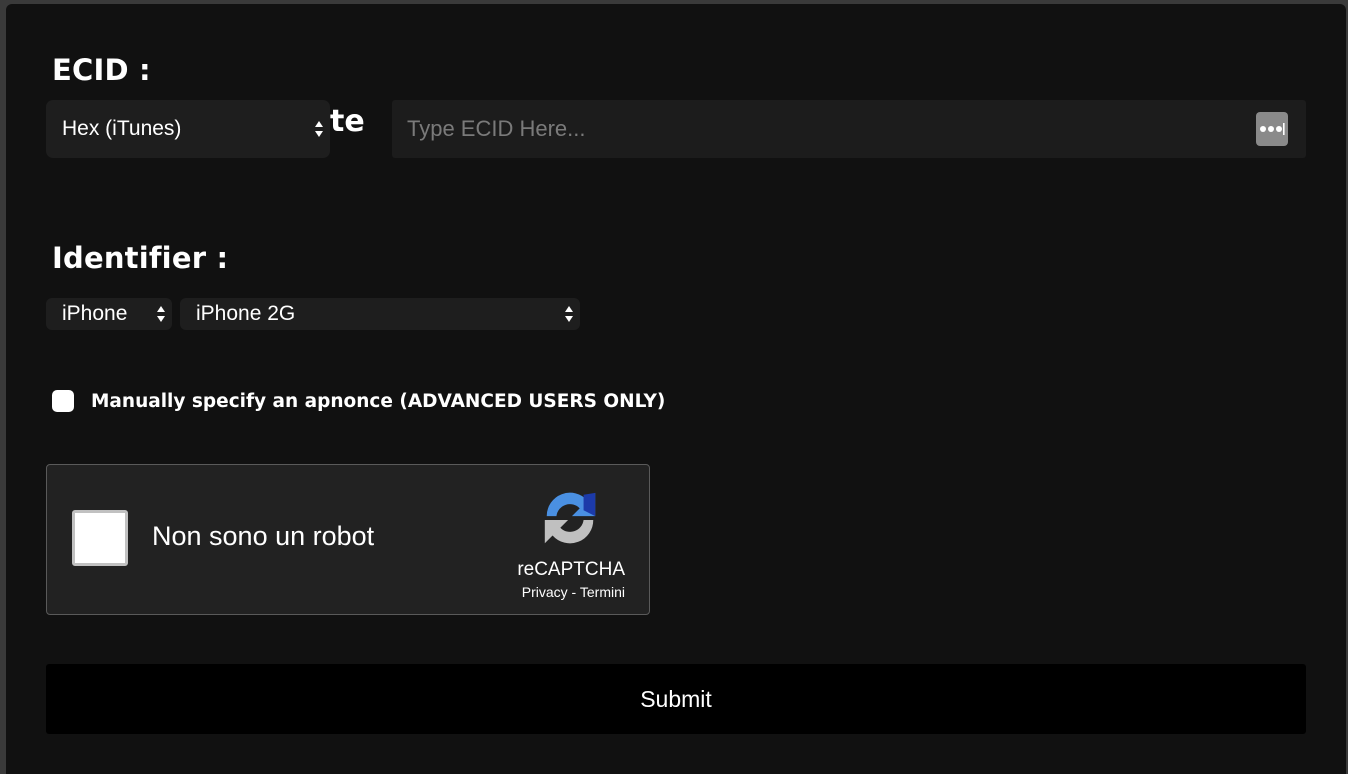  Describe the element at coordinates (140, 258) in the screenshot. I see `identifier-heading: Identifier :` at that location.